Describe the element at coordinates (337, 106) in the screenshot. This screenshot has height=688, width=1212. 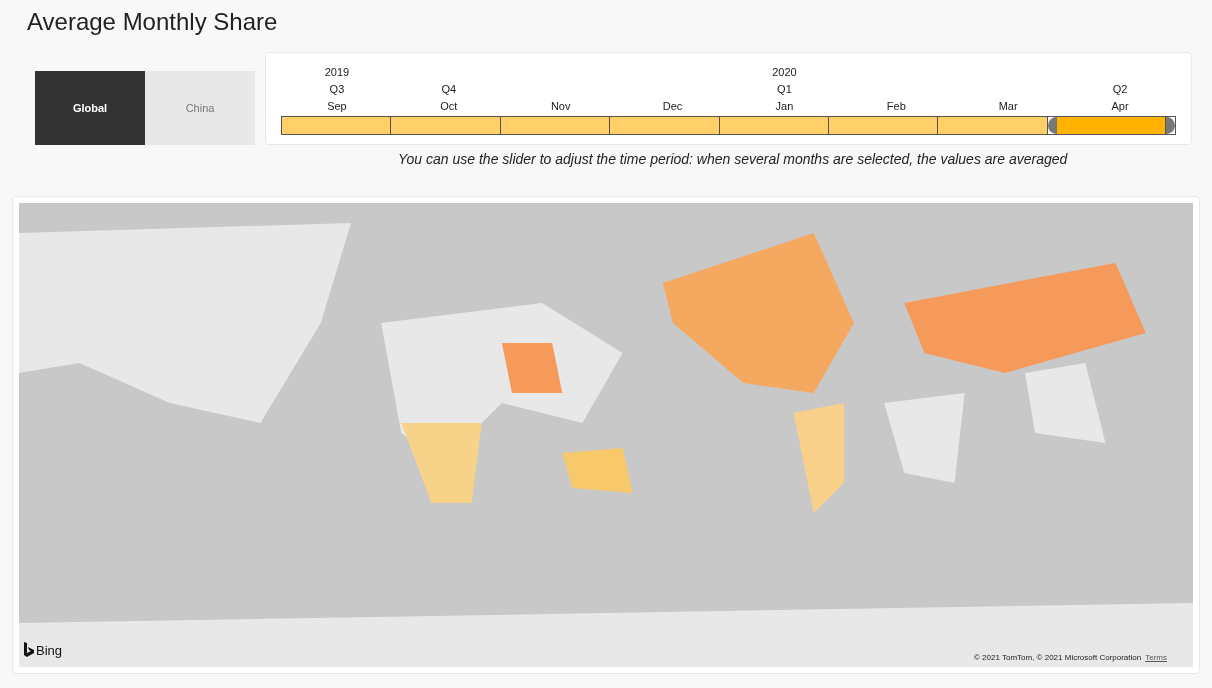
I see `month-label: Sep` at that location.